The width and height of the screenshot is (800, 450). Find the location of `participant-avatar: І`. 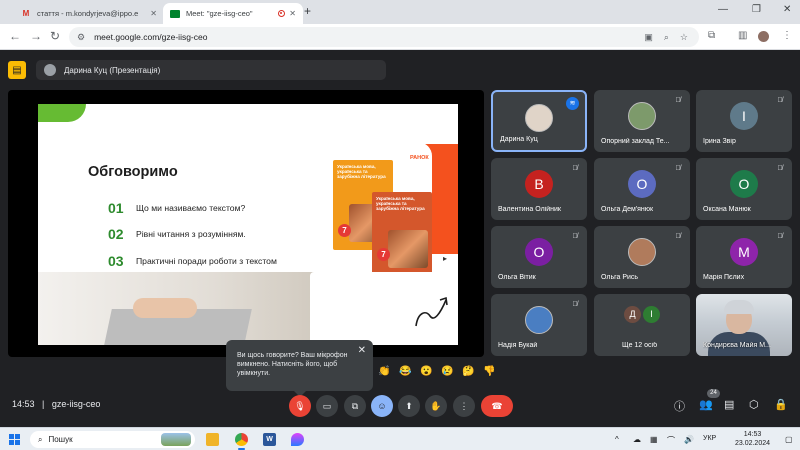

participant-avatar: І is located at coordinates (651, 314).